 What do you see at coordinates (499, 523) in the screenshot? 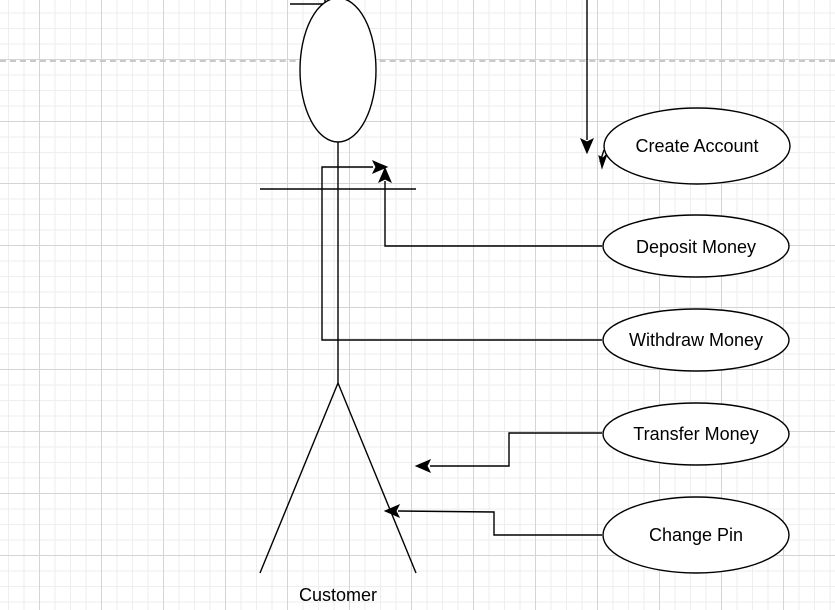
I see `connector-change-pin` at bounding box center [499, 523].